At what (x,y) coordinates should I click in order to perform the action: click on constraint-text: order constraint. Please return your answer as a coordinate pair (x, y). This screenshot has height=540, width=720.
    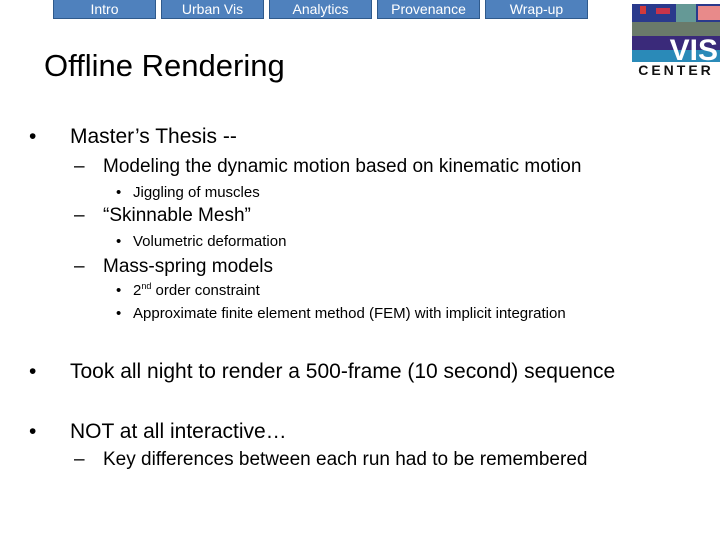
    Looking at the image, I should click on (205, 290).